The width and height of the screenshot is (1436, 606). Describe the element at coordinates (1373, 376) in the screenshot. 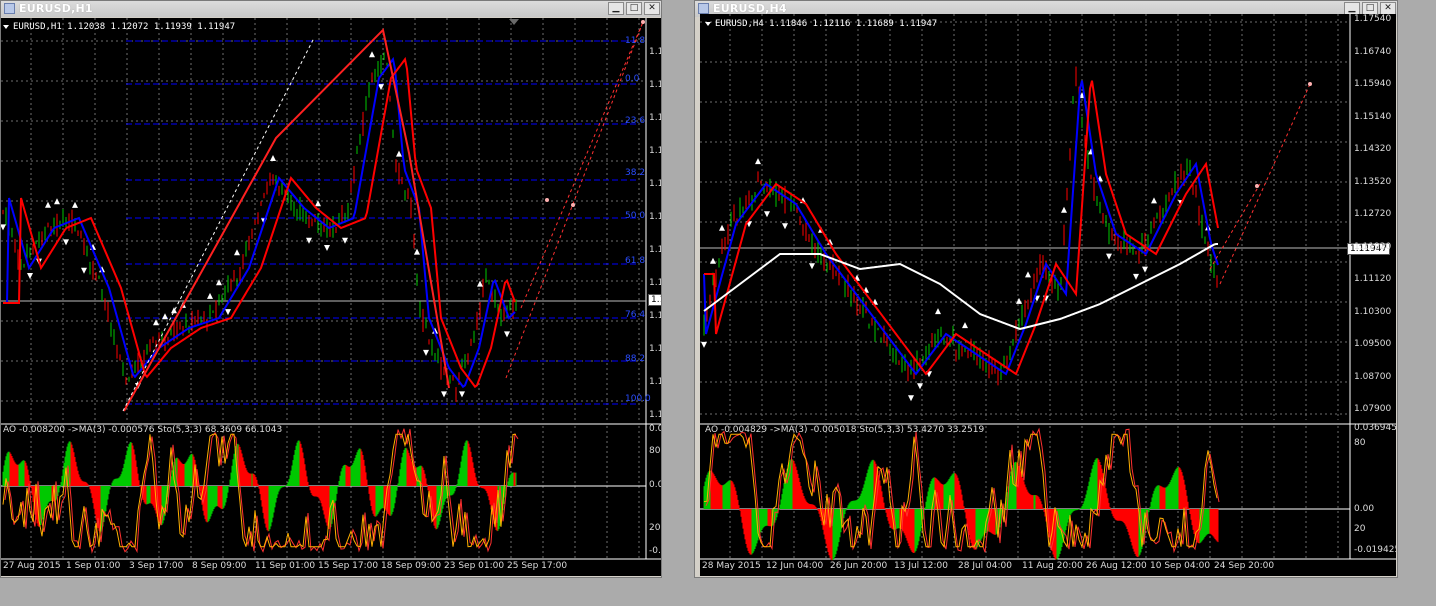

I see `price-axis-tick: 1.08700` at that location.